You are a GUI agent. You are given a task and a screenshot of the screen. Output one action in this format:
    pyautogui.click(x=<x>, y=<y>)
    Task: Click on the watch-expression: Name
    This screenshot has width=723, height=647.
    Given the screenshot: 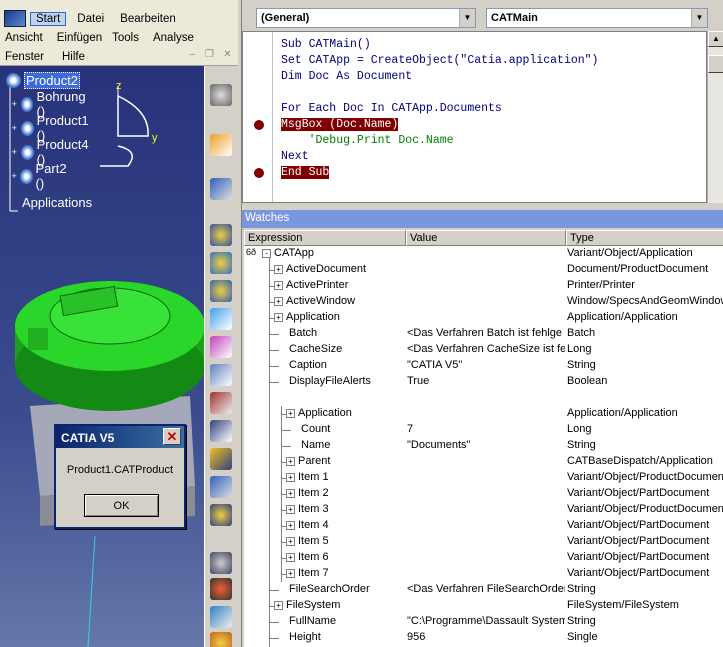 What is the action you would take?
    pyautogui.click(x=360, y=445)
    